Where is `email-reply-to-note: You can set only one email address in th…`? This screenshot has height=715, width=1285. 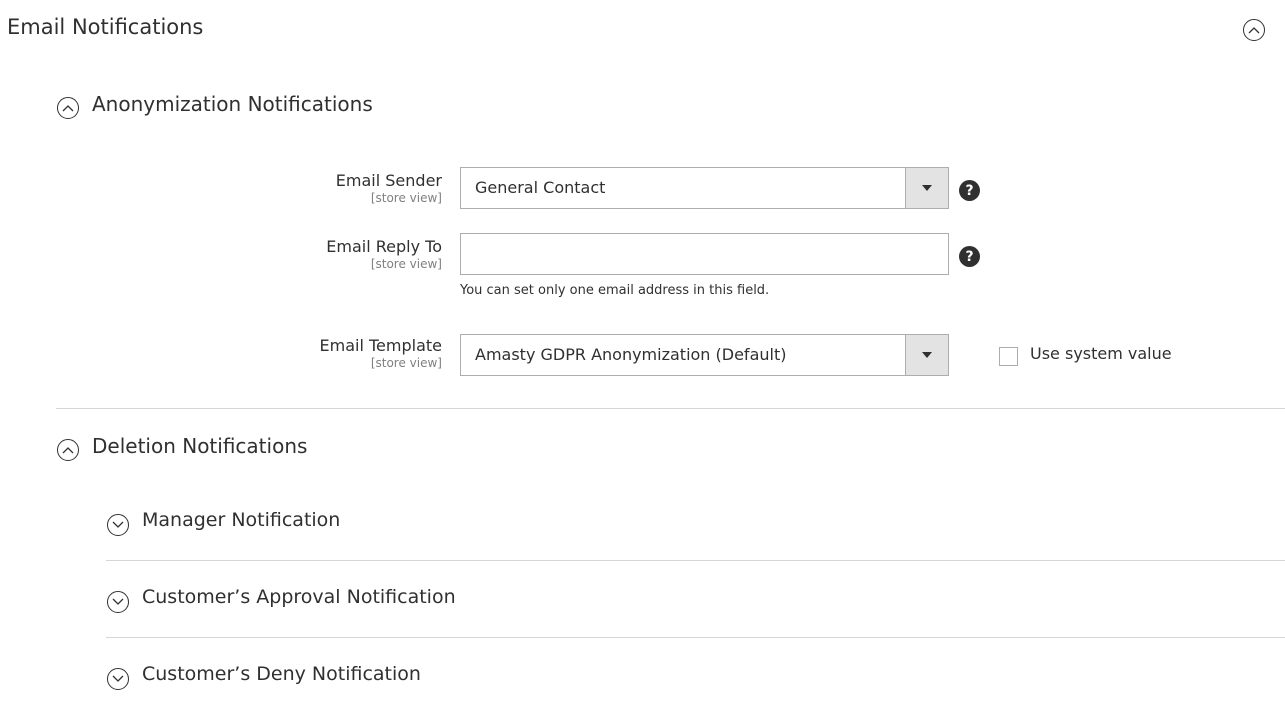
email-reply-to-note: You can set only one email address in th… is located at coordinates (615, 290).